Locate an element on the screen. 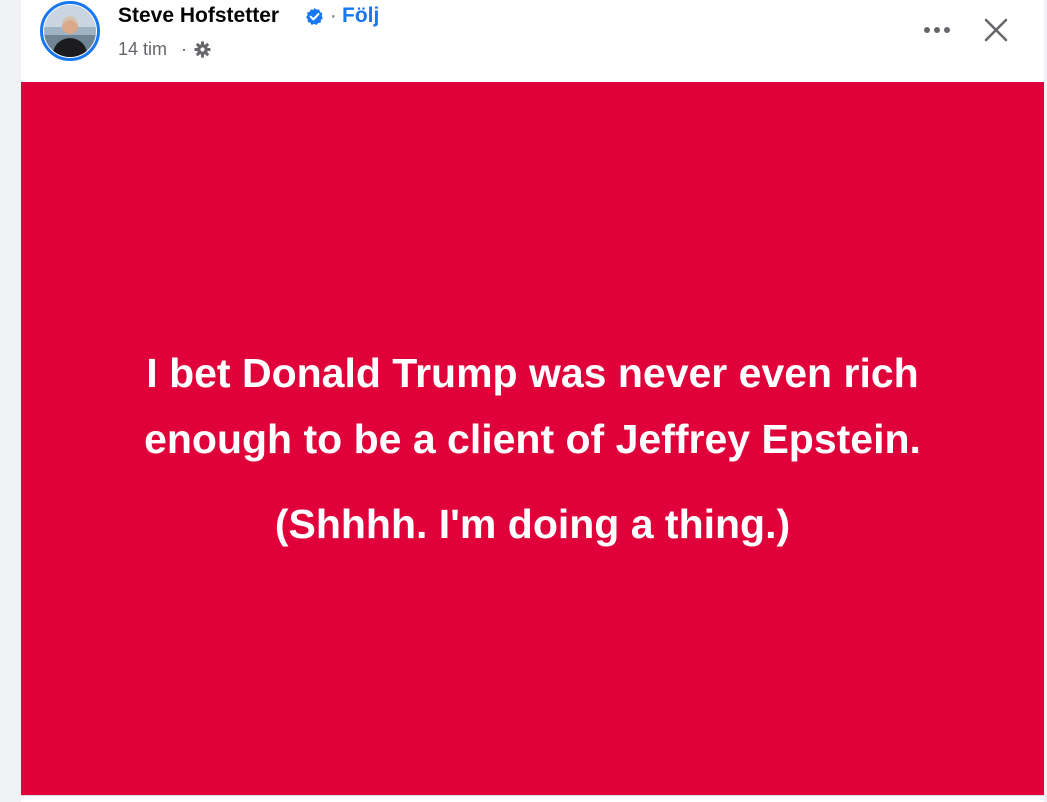 Image resolution: width=1047 pixels, height=802 pixels. more-horizontal-icon is located at coordinates (937, 30).